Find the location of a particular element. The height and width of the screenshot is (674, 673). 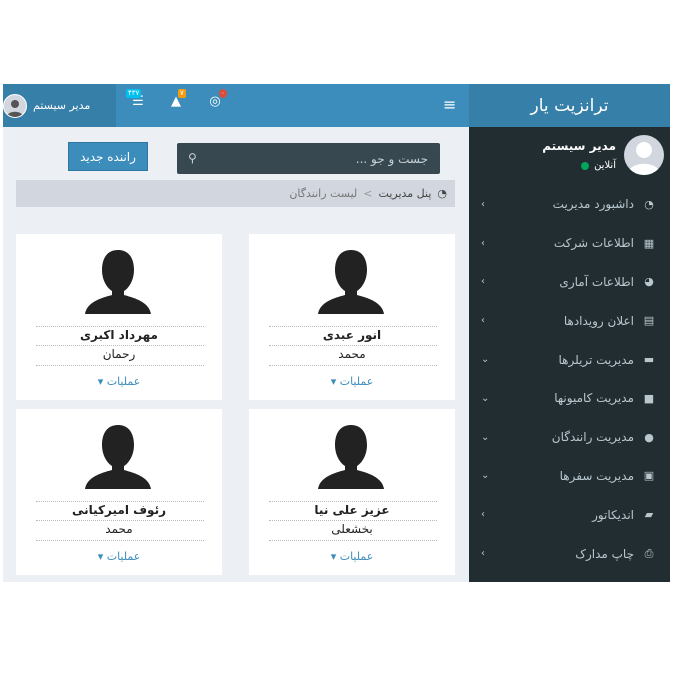

trailer-icon: ▬ is located at coordinates (649, 360).